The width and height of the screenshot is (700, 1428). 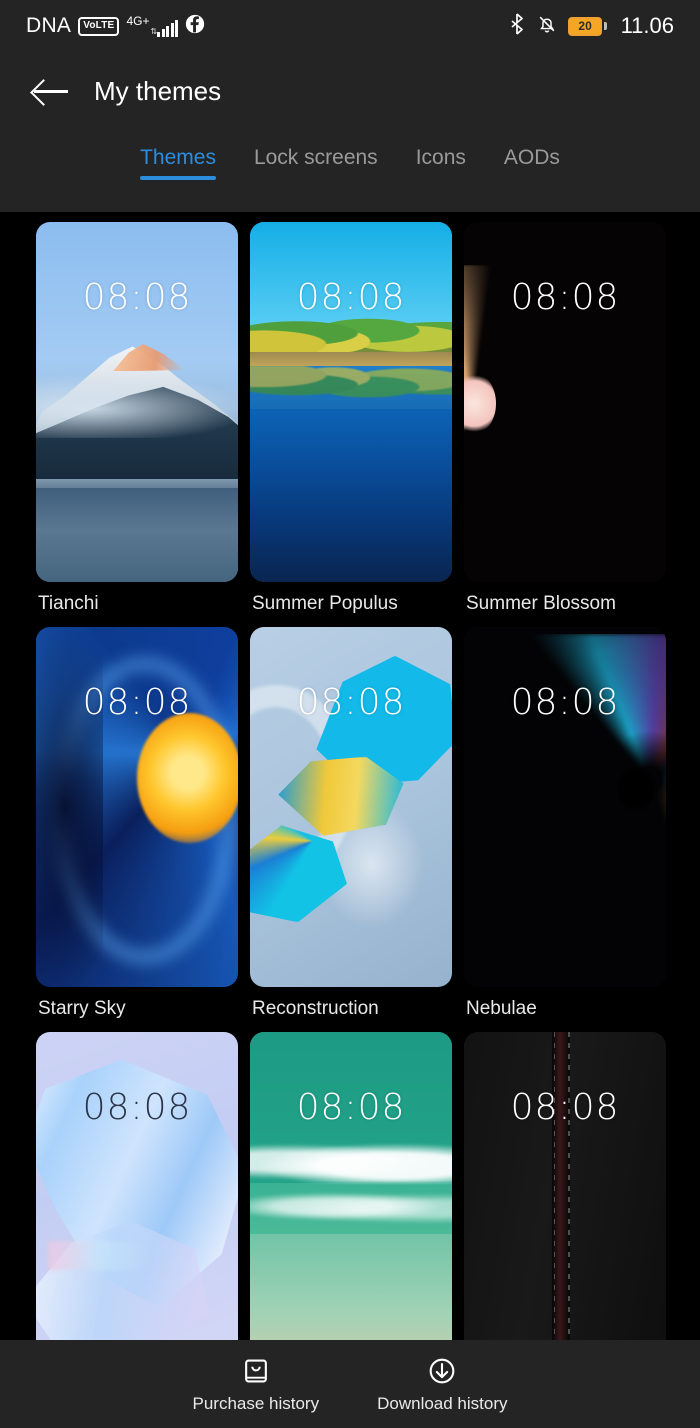 What do you see at coordinates (178, 163) in the screenshot?
I see `tab-themes: Themes` at bounding box center [178, 163].